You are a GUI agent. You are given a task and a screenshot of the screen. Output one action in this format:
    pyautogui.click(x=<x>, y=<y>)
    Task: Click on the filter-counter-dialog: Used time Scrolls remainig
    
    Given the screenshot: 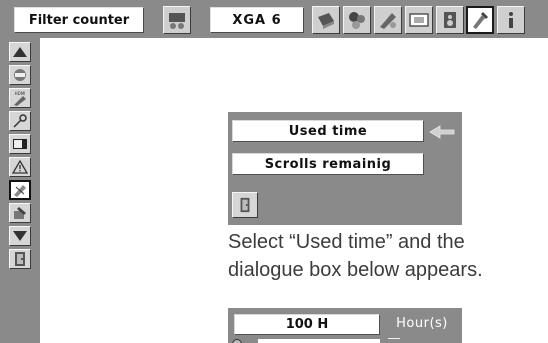 What is the action you would take?
    pyautogui.click(x=345, y=168)
    